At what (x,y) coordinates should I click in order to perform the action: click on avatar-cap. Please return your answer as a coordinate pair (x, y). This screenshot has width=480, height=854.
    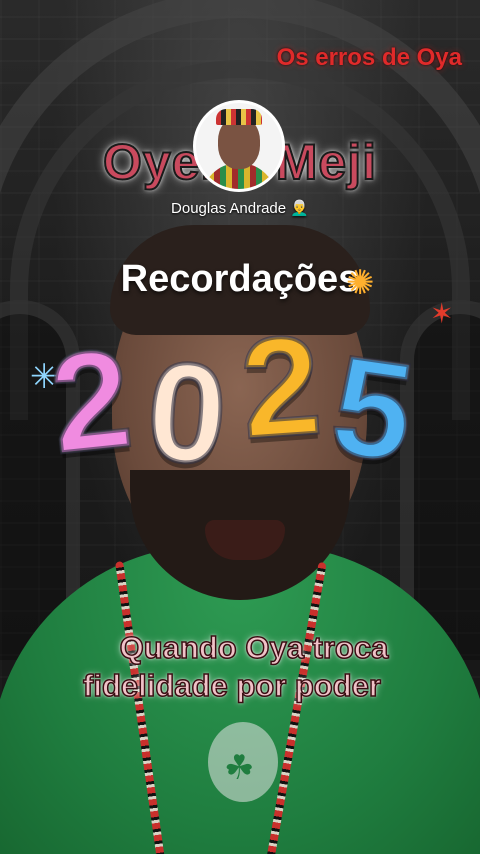
    Looking at the image, I should click on (239, 117).